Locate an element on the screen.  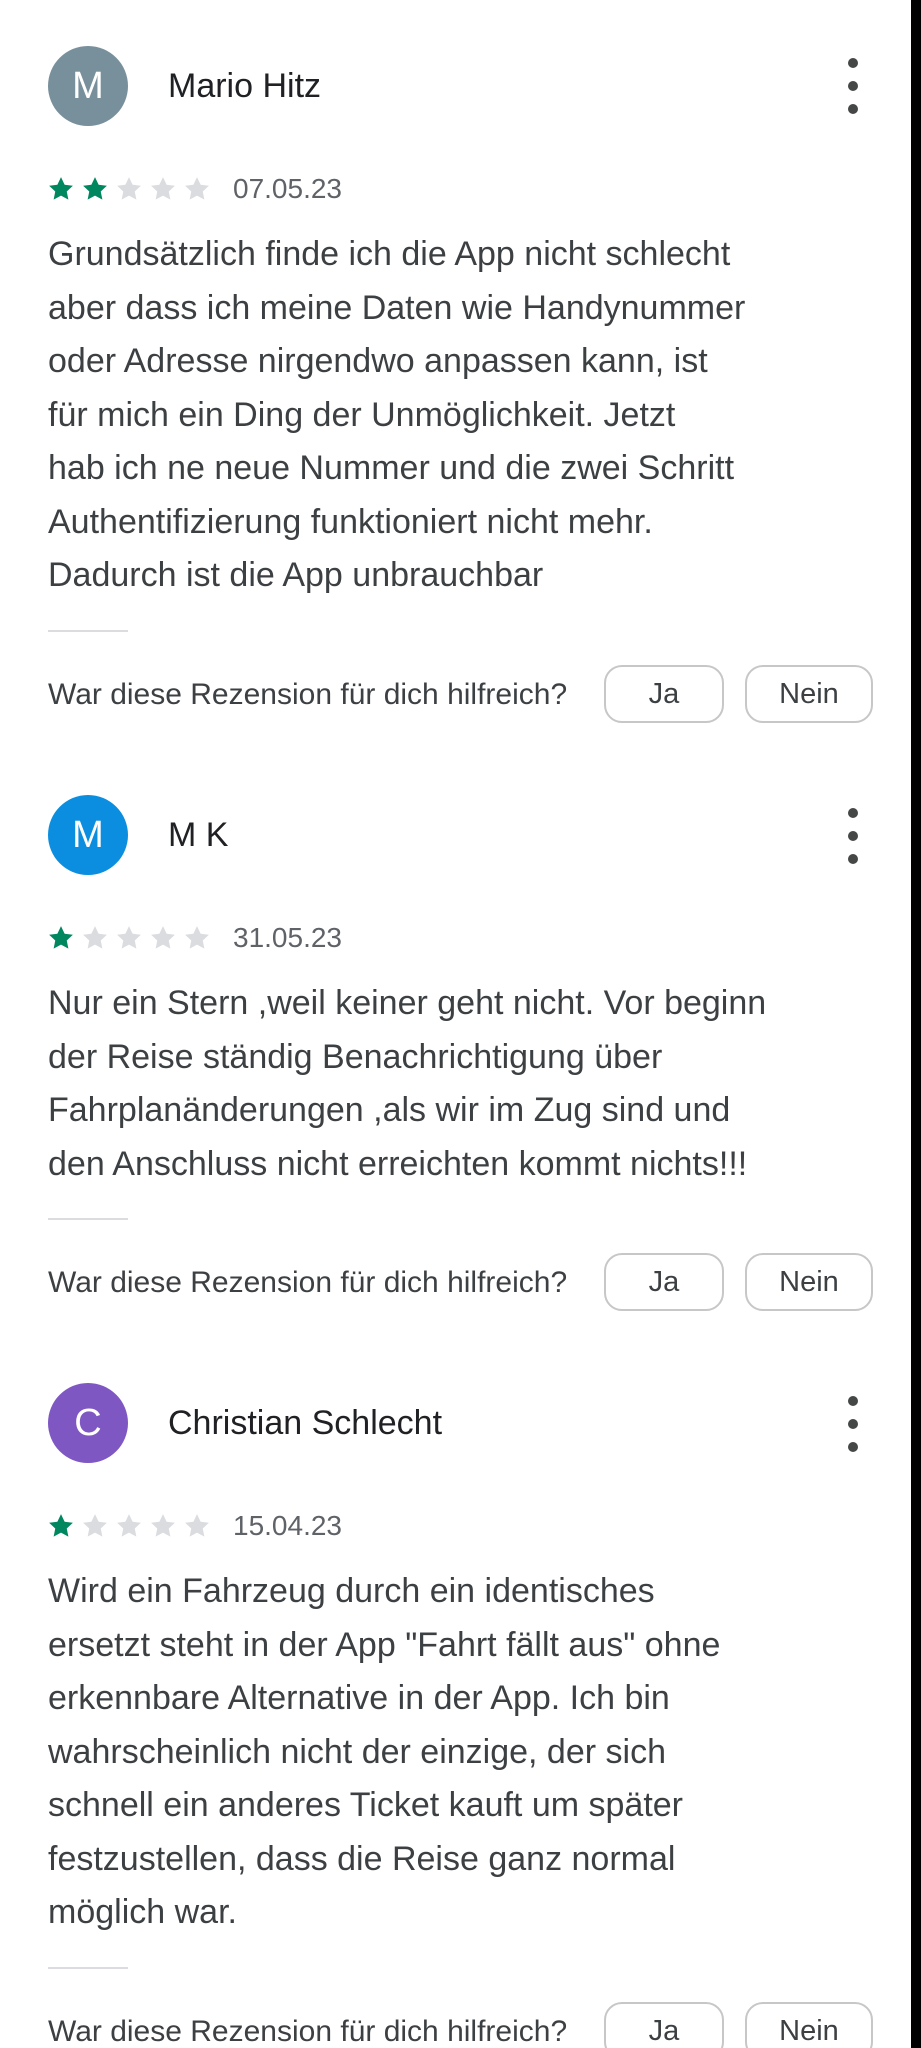
reviewer-name: M K is located at coordinates (198, 835).